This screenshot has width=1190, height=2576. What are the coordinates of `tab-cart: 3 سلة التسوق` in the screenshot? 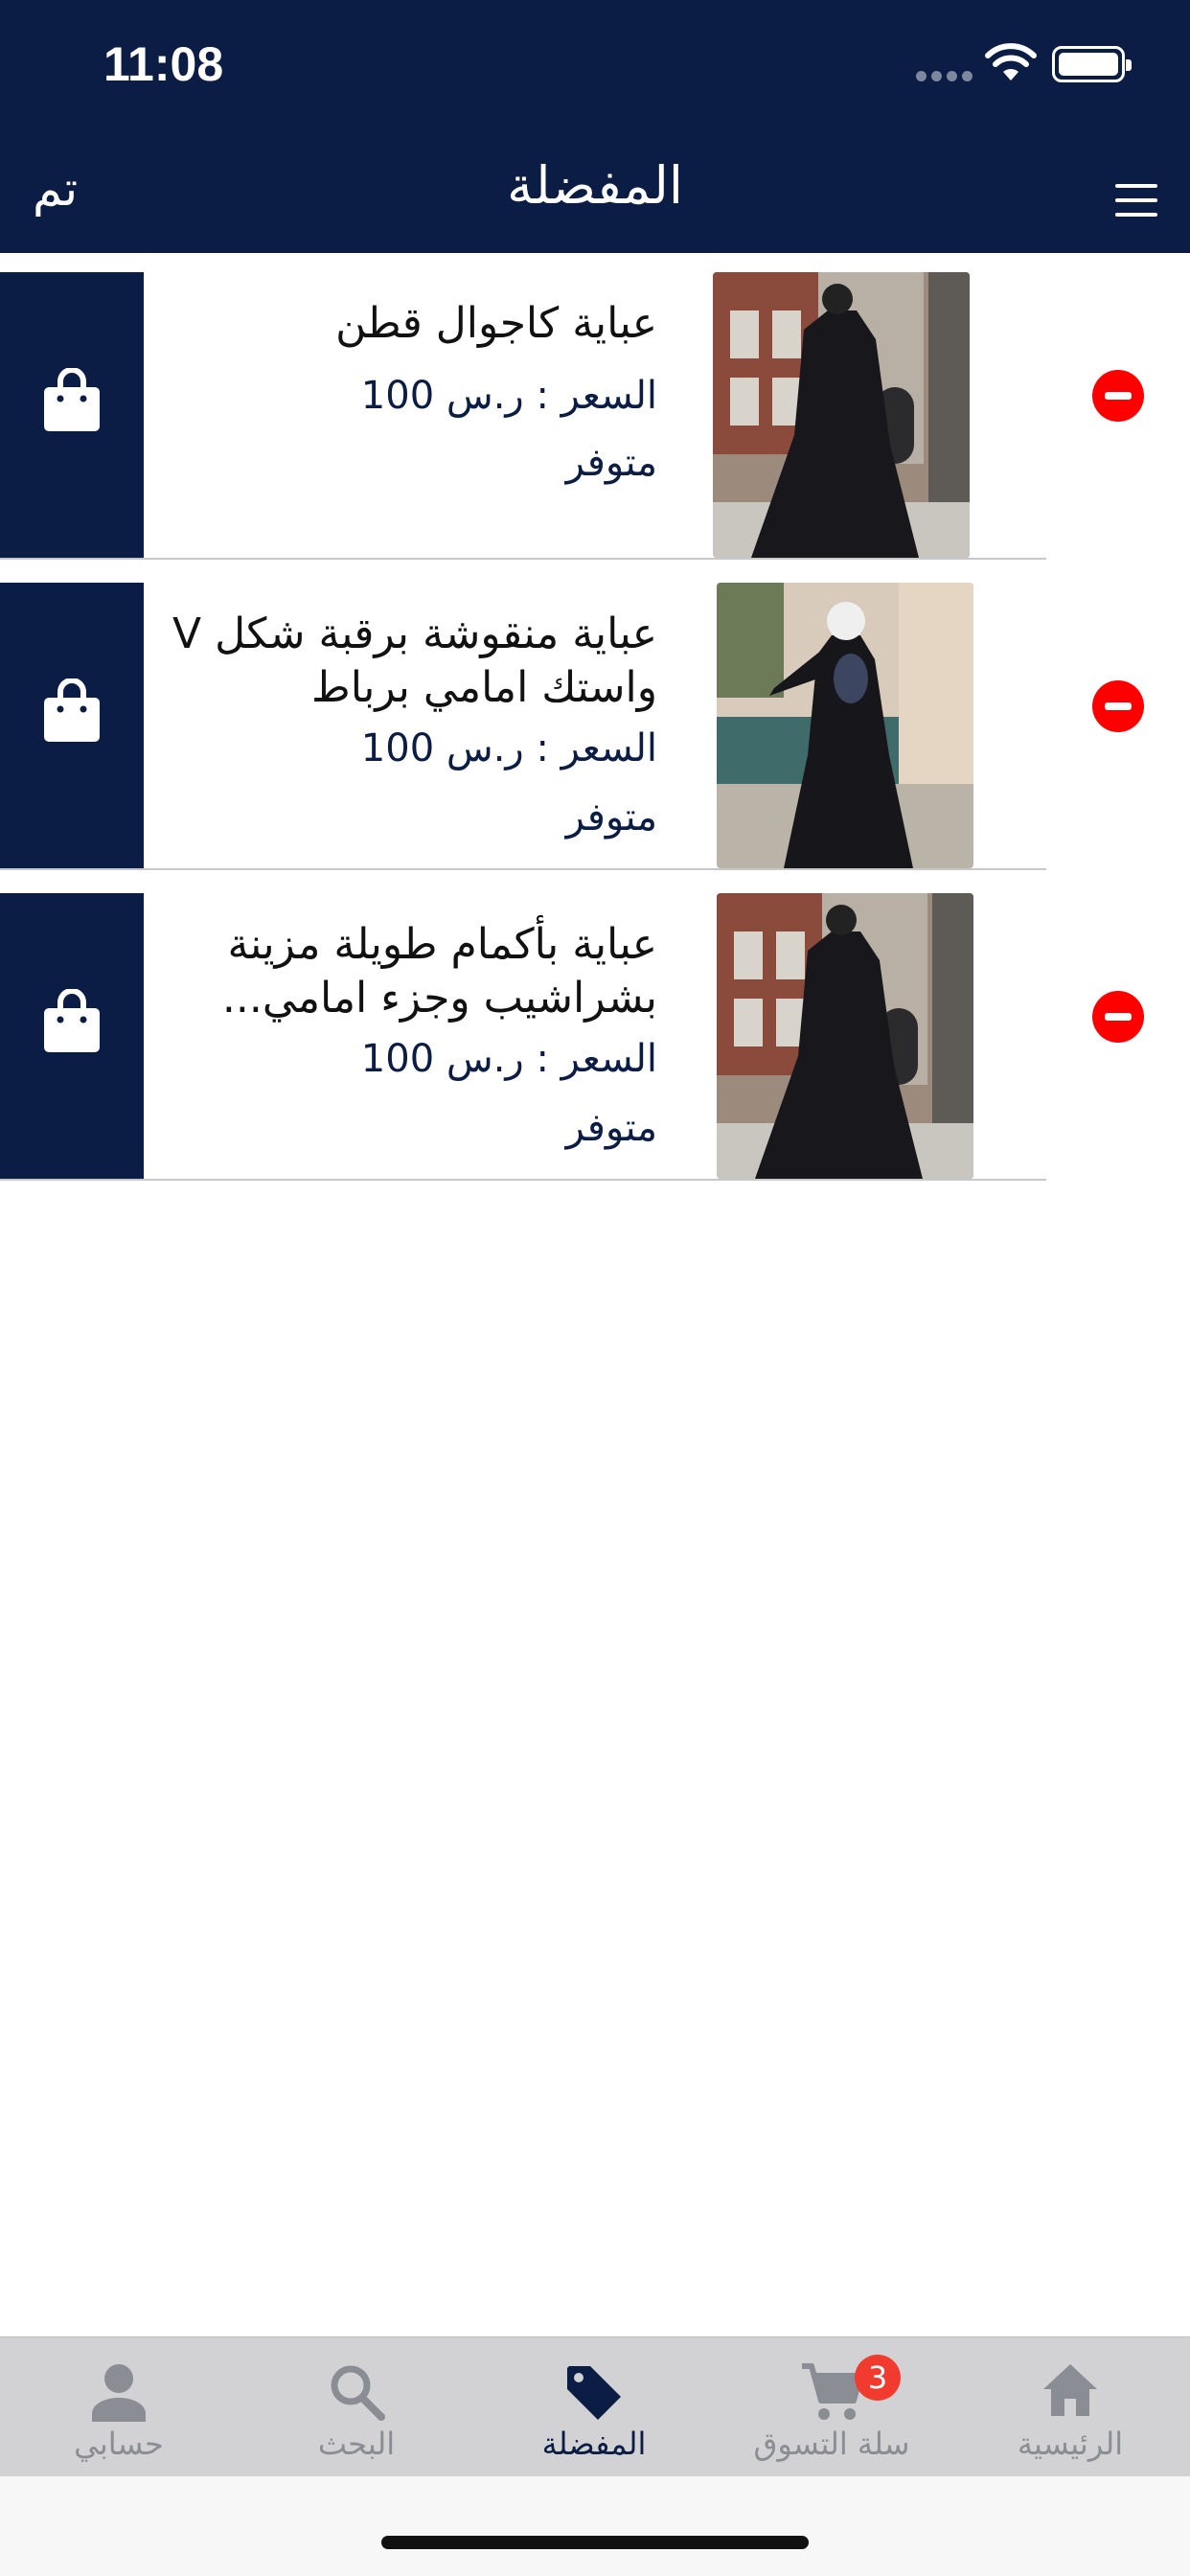 It's located at (832, 2407).